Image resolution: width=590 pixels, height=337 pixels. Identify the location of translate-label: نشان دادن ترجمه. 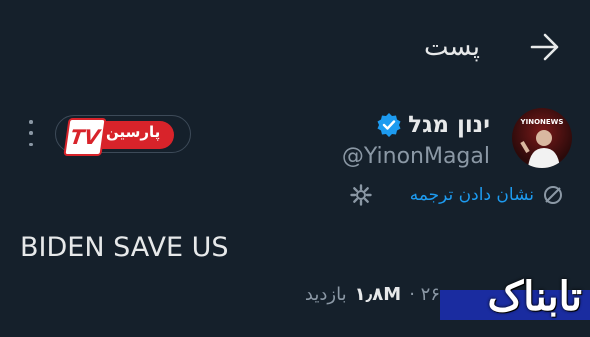
(472, 195).